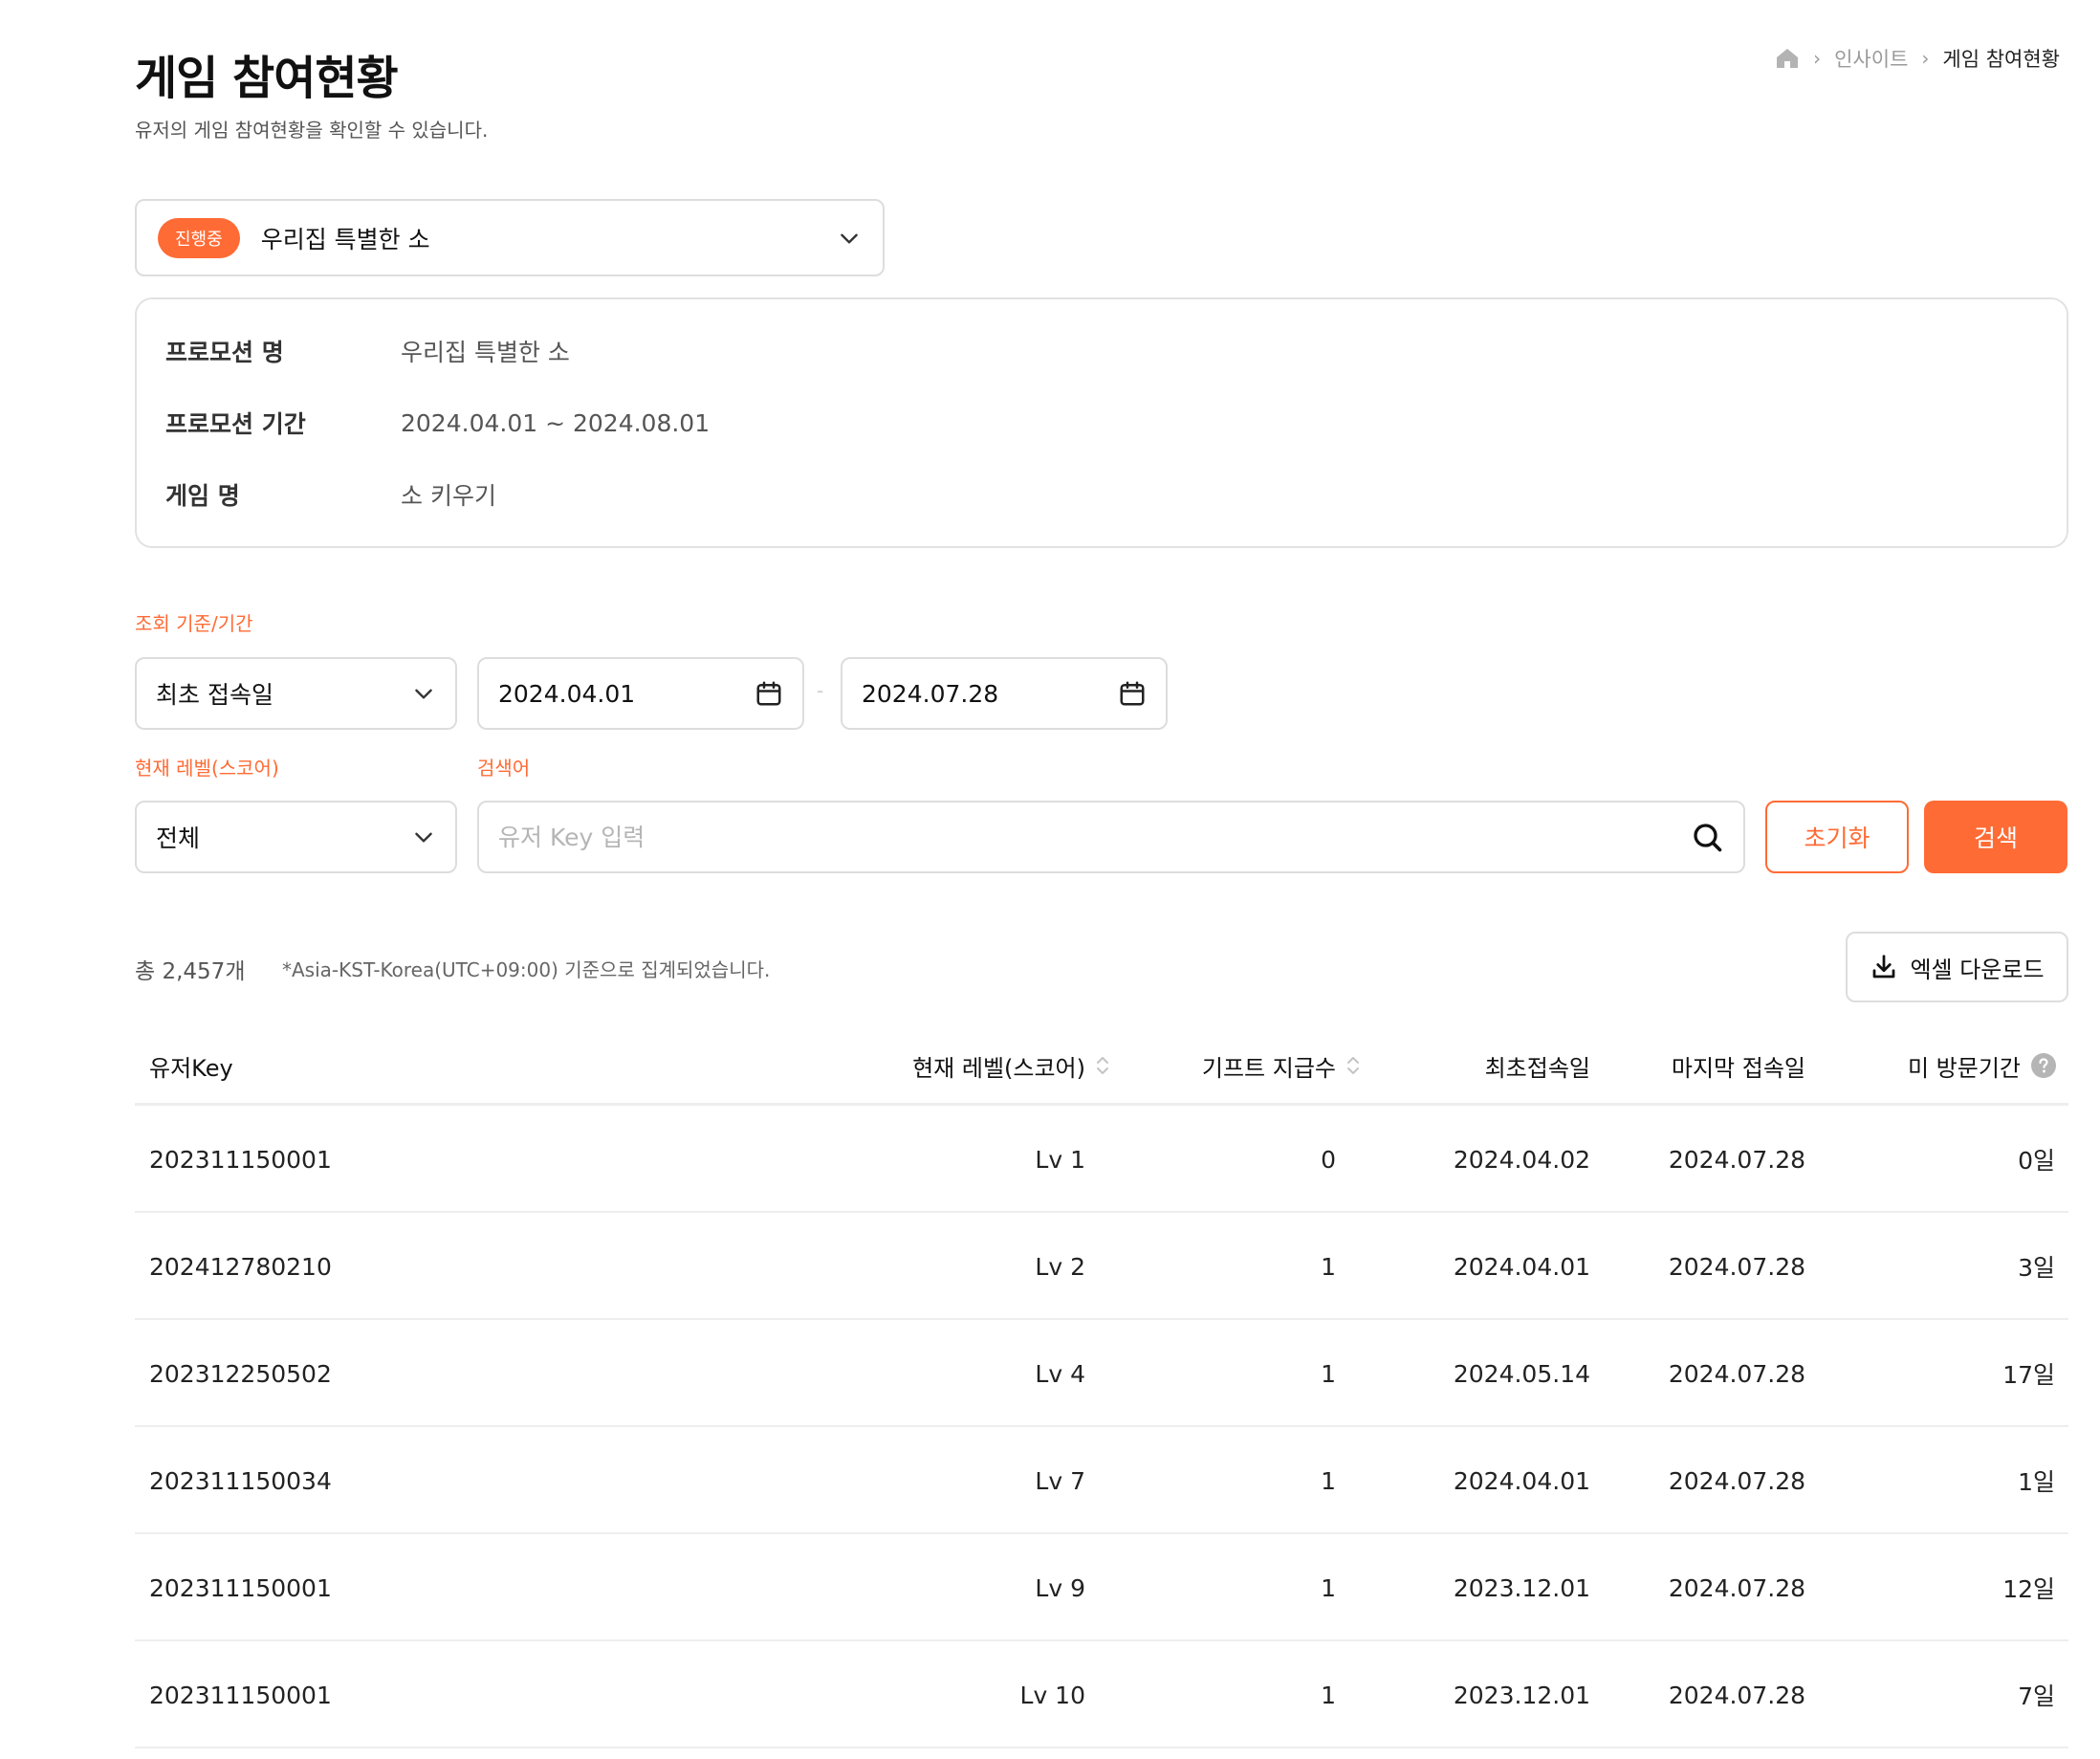 This screenshot has height=1759, width=2100. I want to click on period-filter-label: 조회 기준/기간, so click(194, 623).